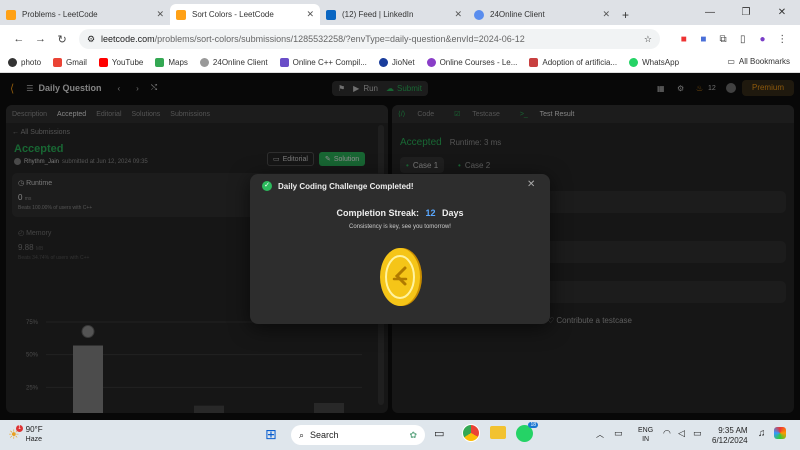  I want to click on chrome-taskbar-icon, so click(471, 433).